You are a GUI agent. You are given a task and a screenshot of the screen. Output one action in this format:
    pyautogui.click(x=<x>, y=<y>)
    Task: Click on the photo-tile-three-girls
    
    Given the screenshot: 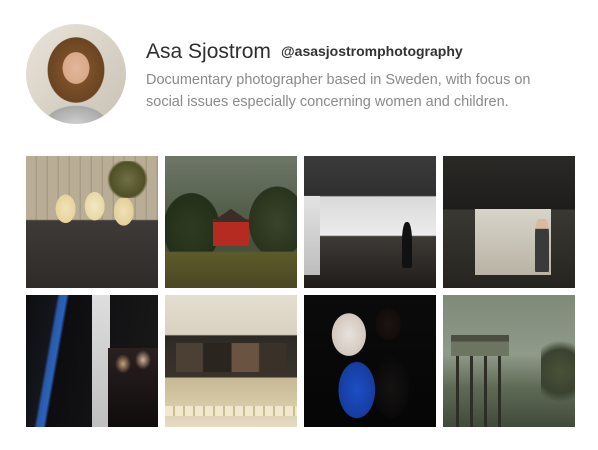 What is the action you would take?
    pyautogui.click(x=92, y=222)
    